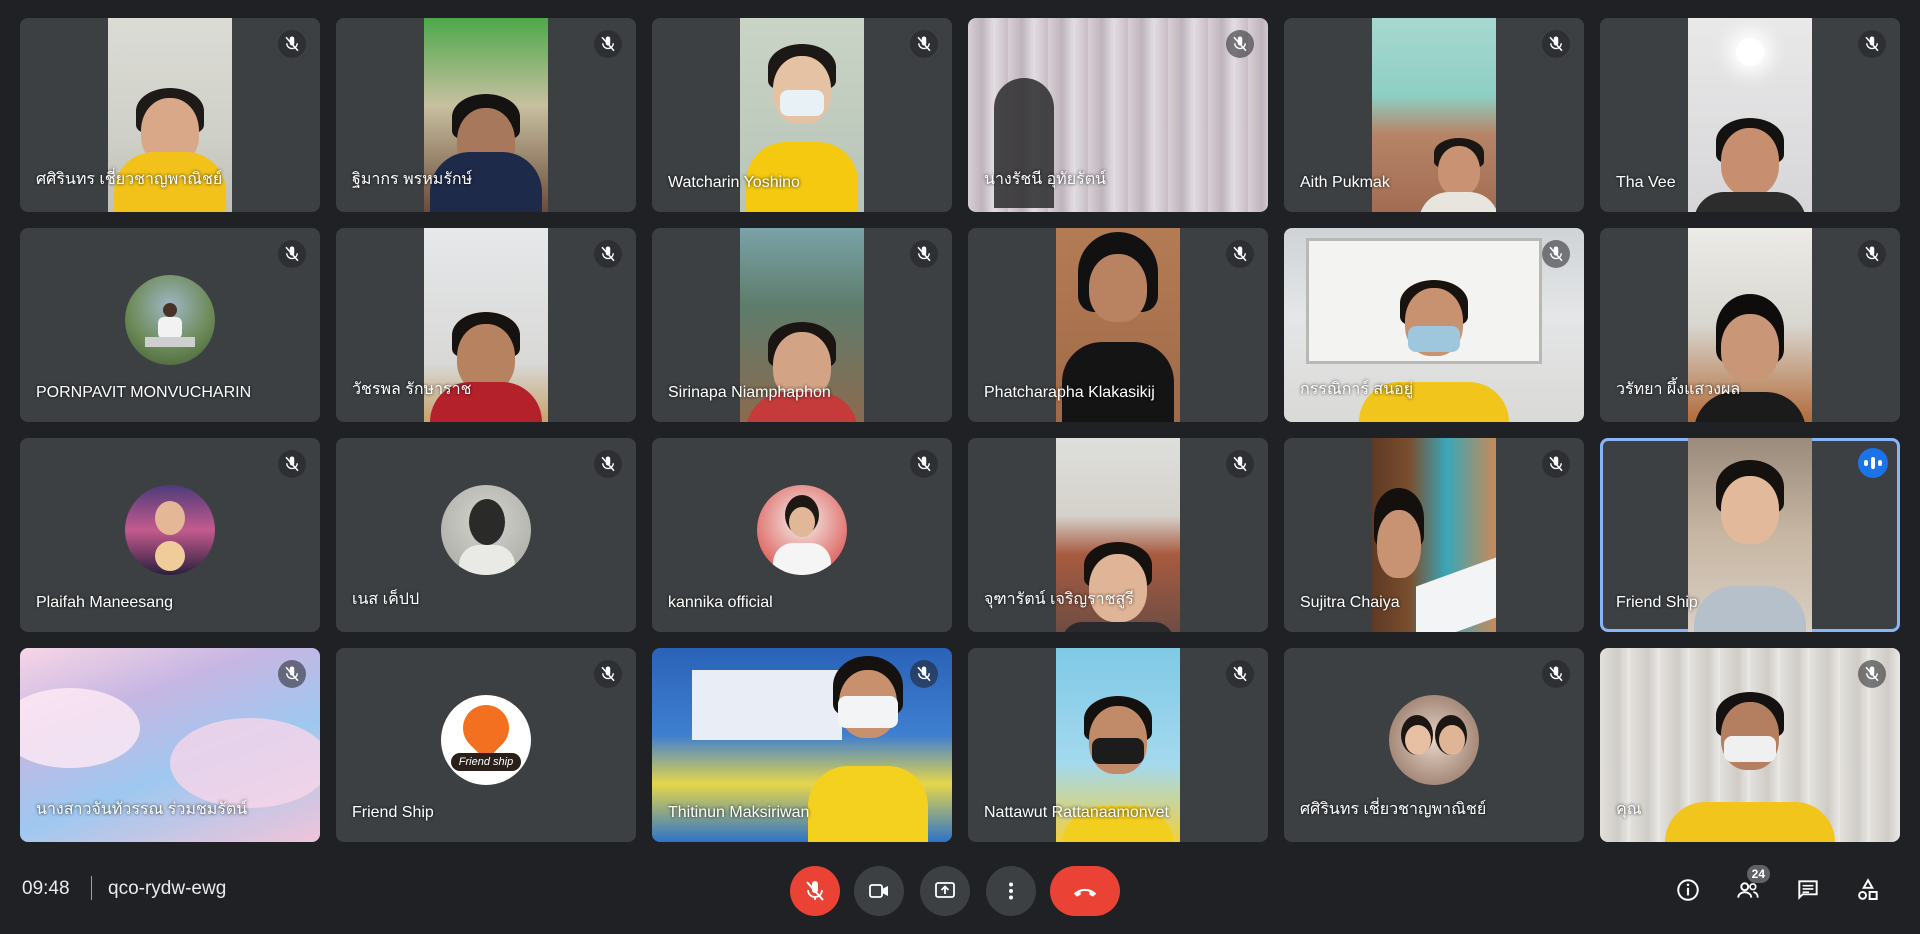 This screenshot has width=1920, height=934. I want to click on participant-tile: Tha Vee, so click(1750, 115).